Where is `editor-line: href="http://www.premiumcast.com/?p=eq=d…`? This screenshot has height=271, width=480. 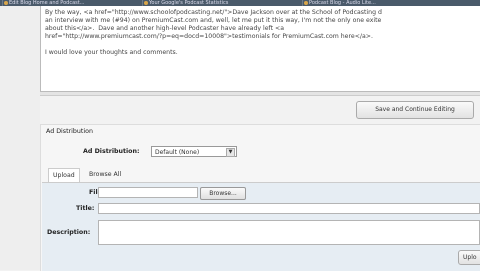 editor-line: href="http://www.premiumcast.com/?p=eq=d… is located at coordinates (209, 36).